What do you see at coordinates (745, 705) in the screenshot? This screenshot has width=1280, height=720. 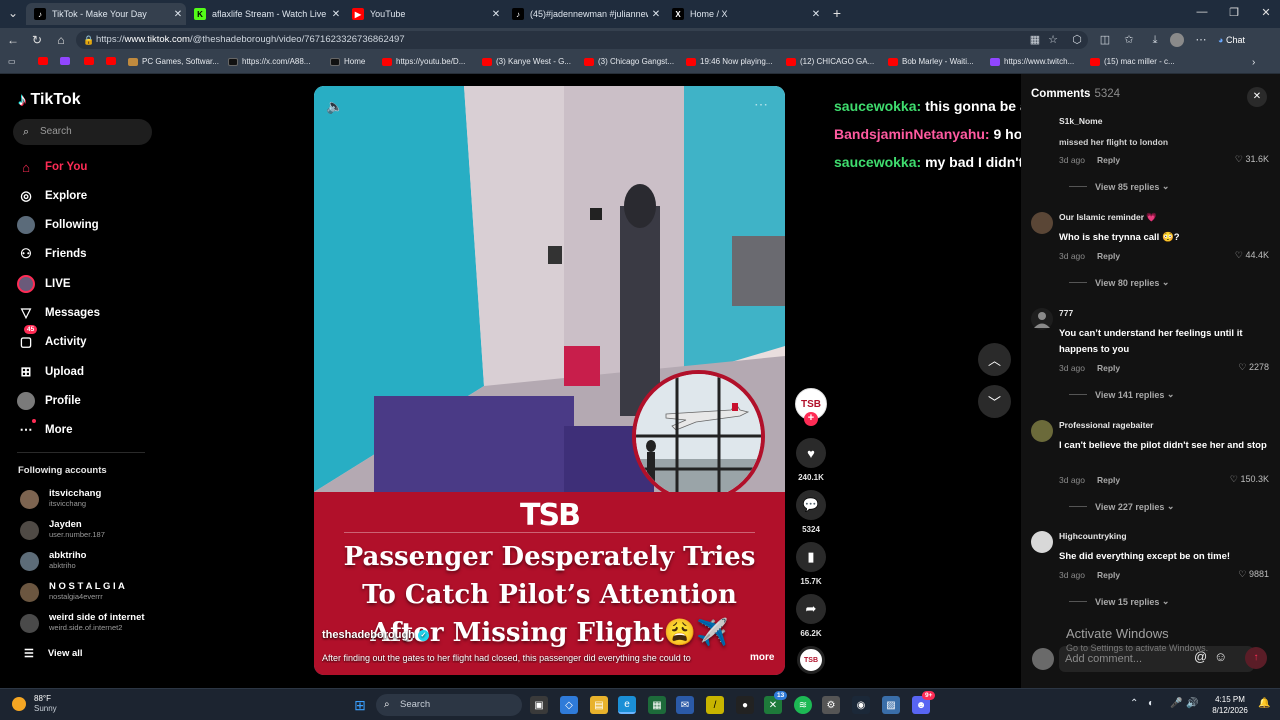 I see `obs-icon: ●` at bounding box center [745, 705].